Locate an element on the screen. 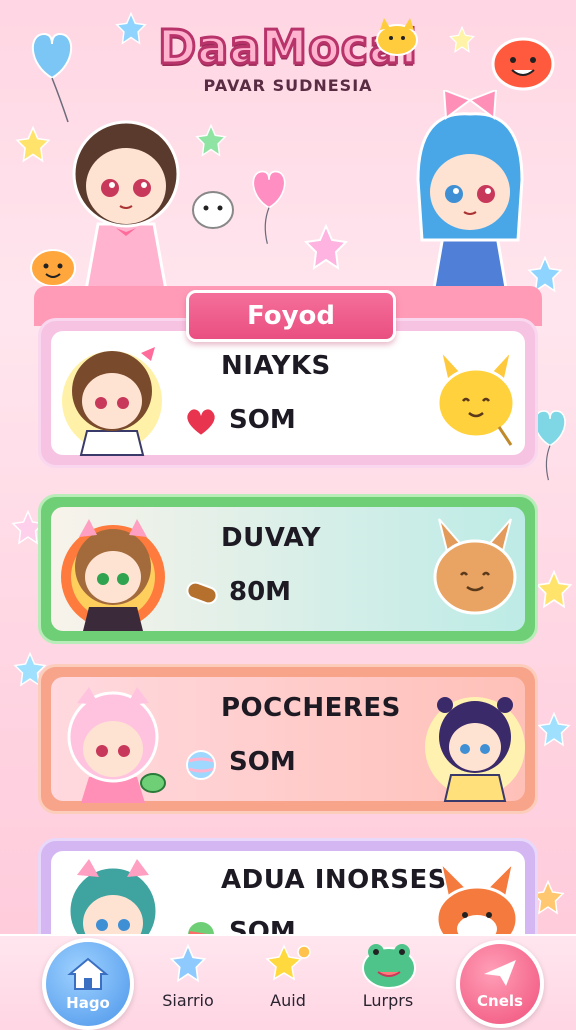 Image resolution: width=576 pixels, height=1030 pixels. mascot-yellow-cat-icon is located at coordinates (397, 37).